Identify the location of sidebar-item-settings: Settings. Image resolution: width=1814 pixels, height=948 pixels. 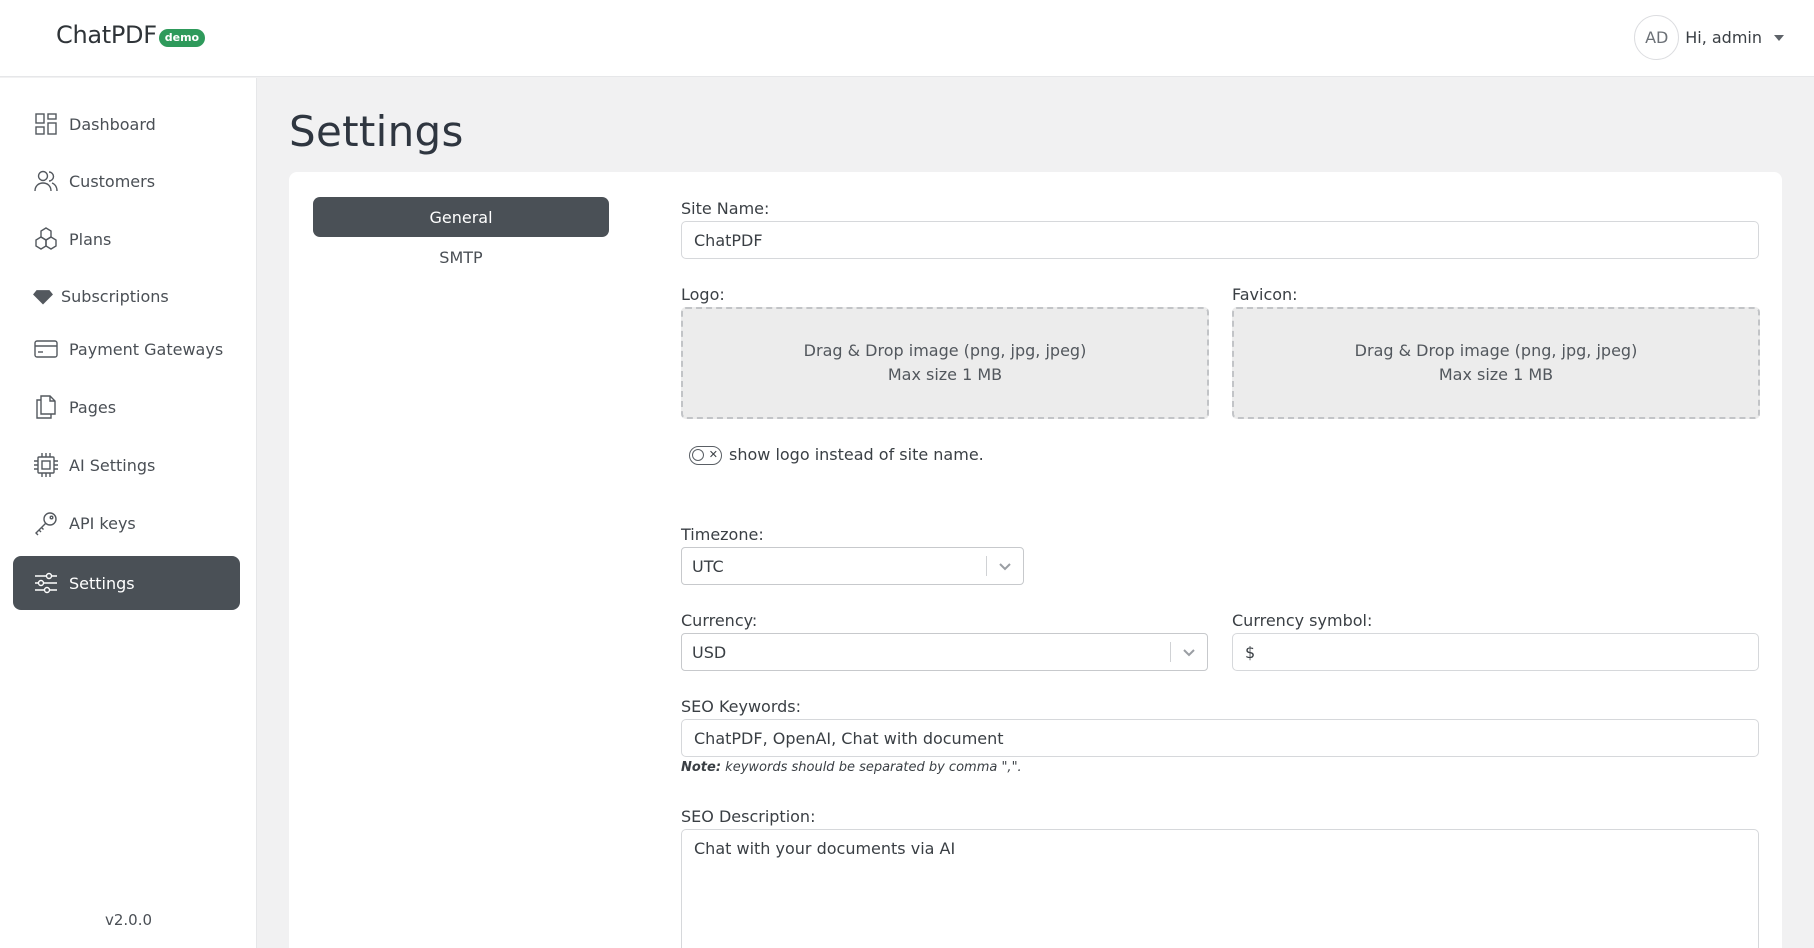
(126, 583).